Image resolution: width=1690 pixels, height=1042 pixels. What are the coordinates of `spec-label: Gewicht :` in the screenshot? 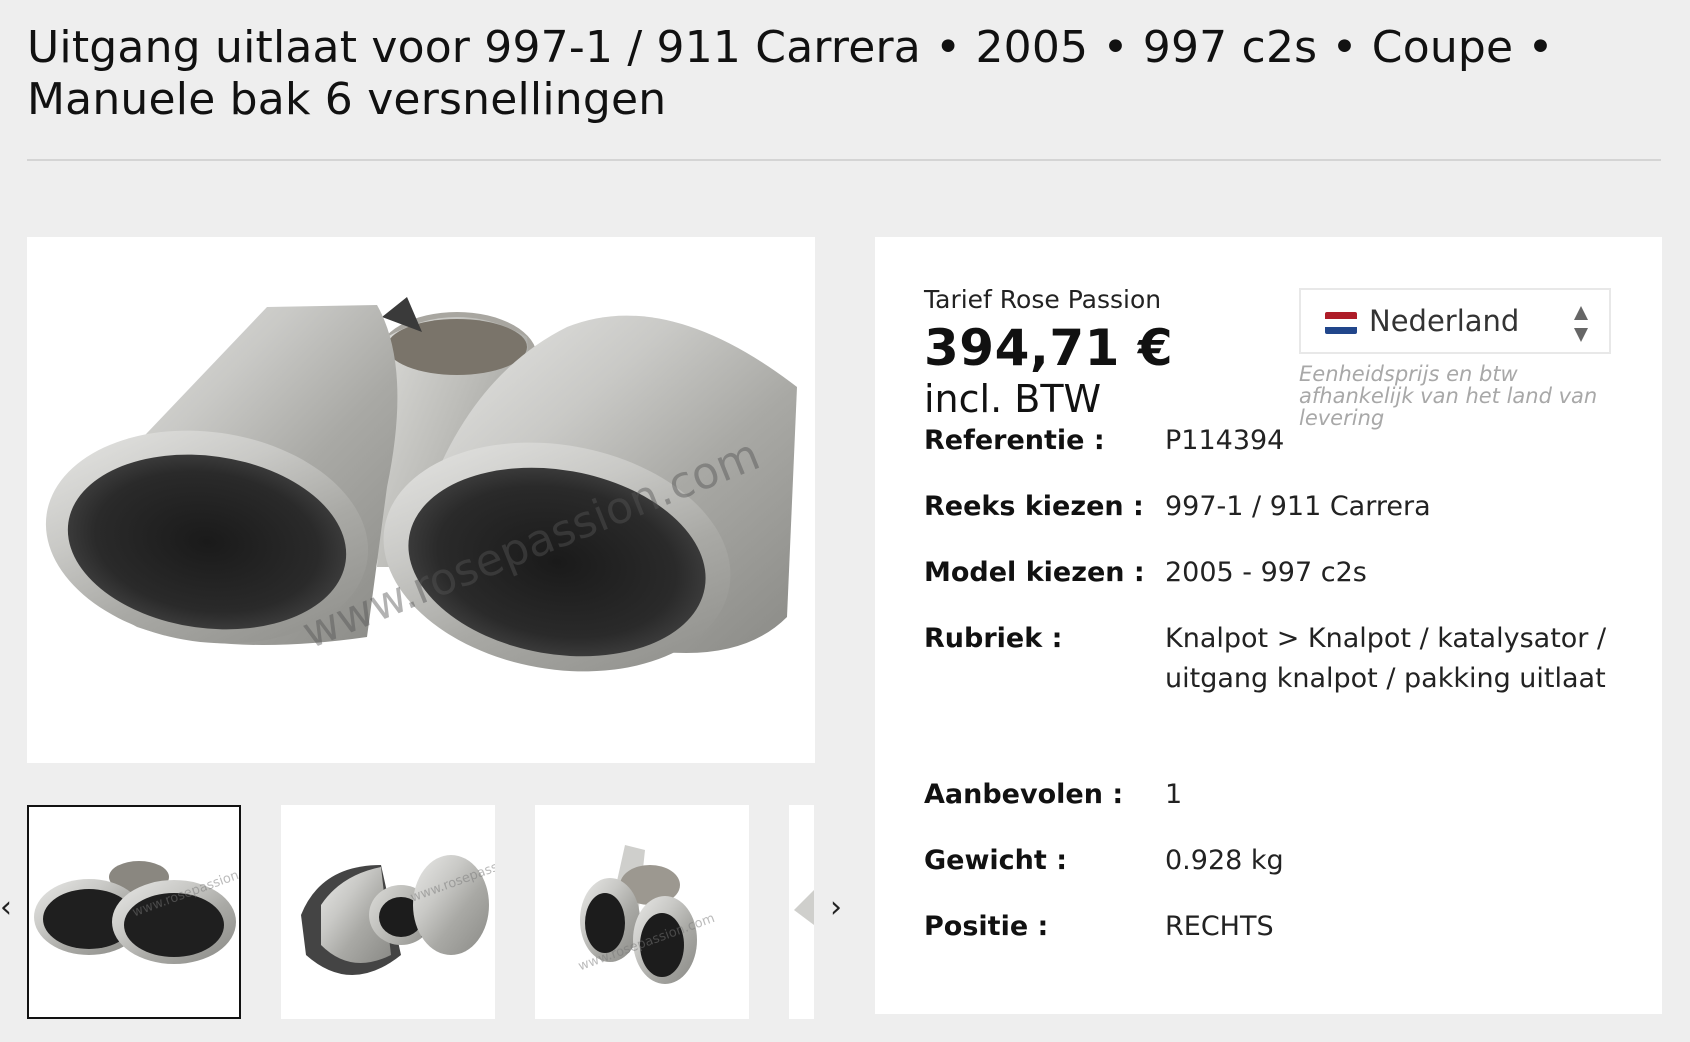 It's located at (996, 860).